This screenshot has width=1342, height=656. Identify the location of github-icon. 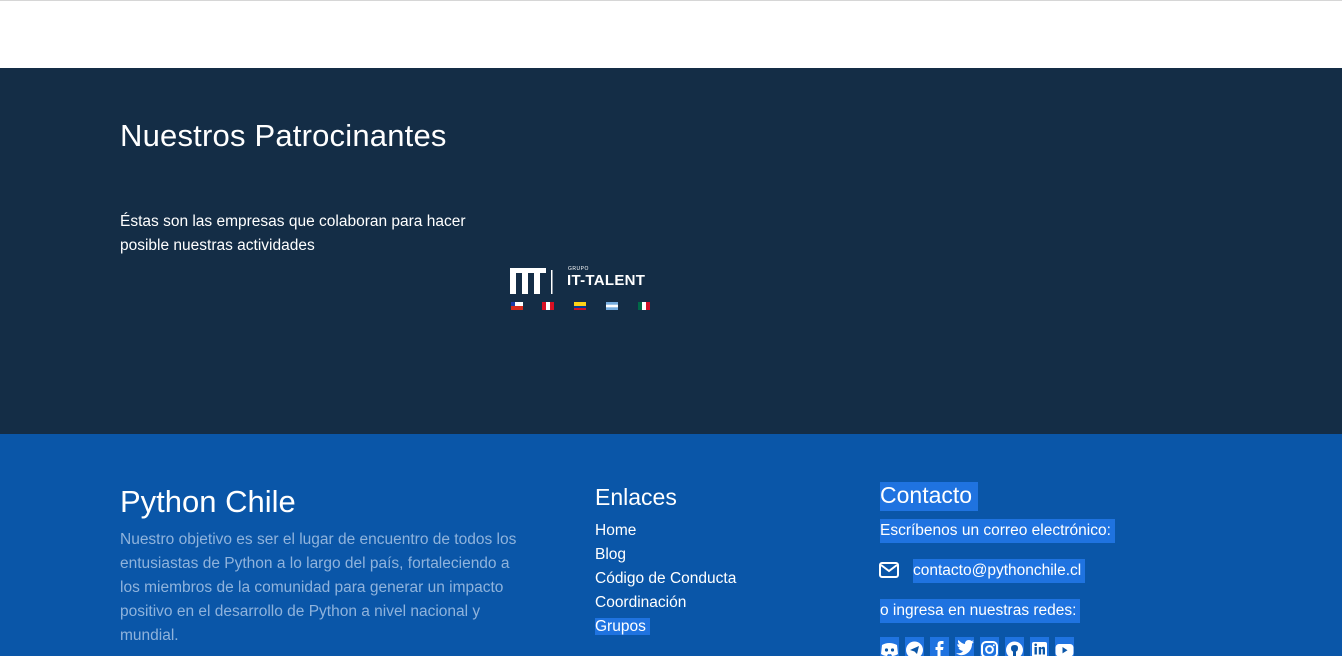
(1014, 646).